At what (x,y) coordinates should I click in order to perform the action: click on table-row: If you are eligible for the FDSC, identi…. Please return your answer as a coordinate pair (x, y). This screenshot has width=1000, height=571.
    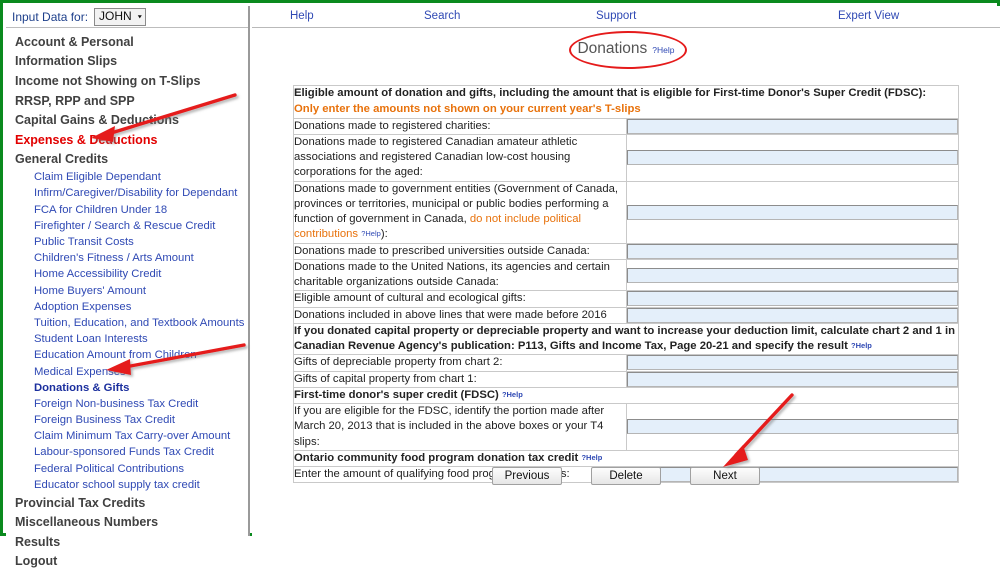
    Looking at the image, I should click on (626, 427).